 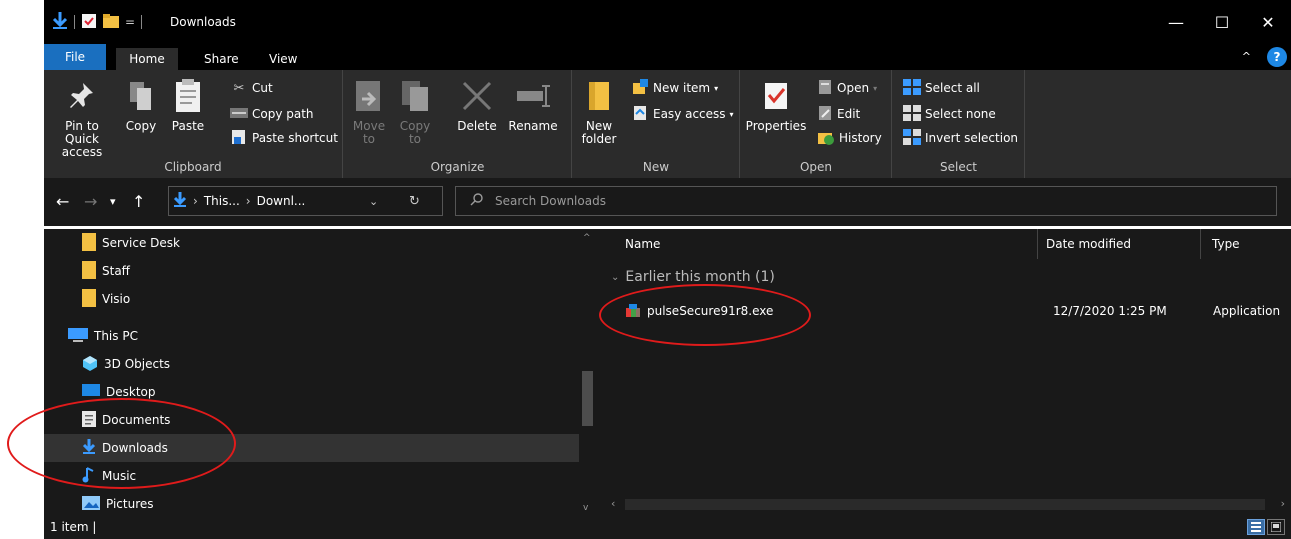 What do you see at coordinates (640, 114) in the screenshot?
I see `easy-access-icon` at bounding box center [640, 114].